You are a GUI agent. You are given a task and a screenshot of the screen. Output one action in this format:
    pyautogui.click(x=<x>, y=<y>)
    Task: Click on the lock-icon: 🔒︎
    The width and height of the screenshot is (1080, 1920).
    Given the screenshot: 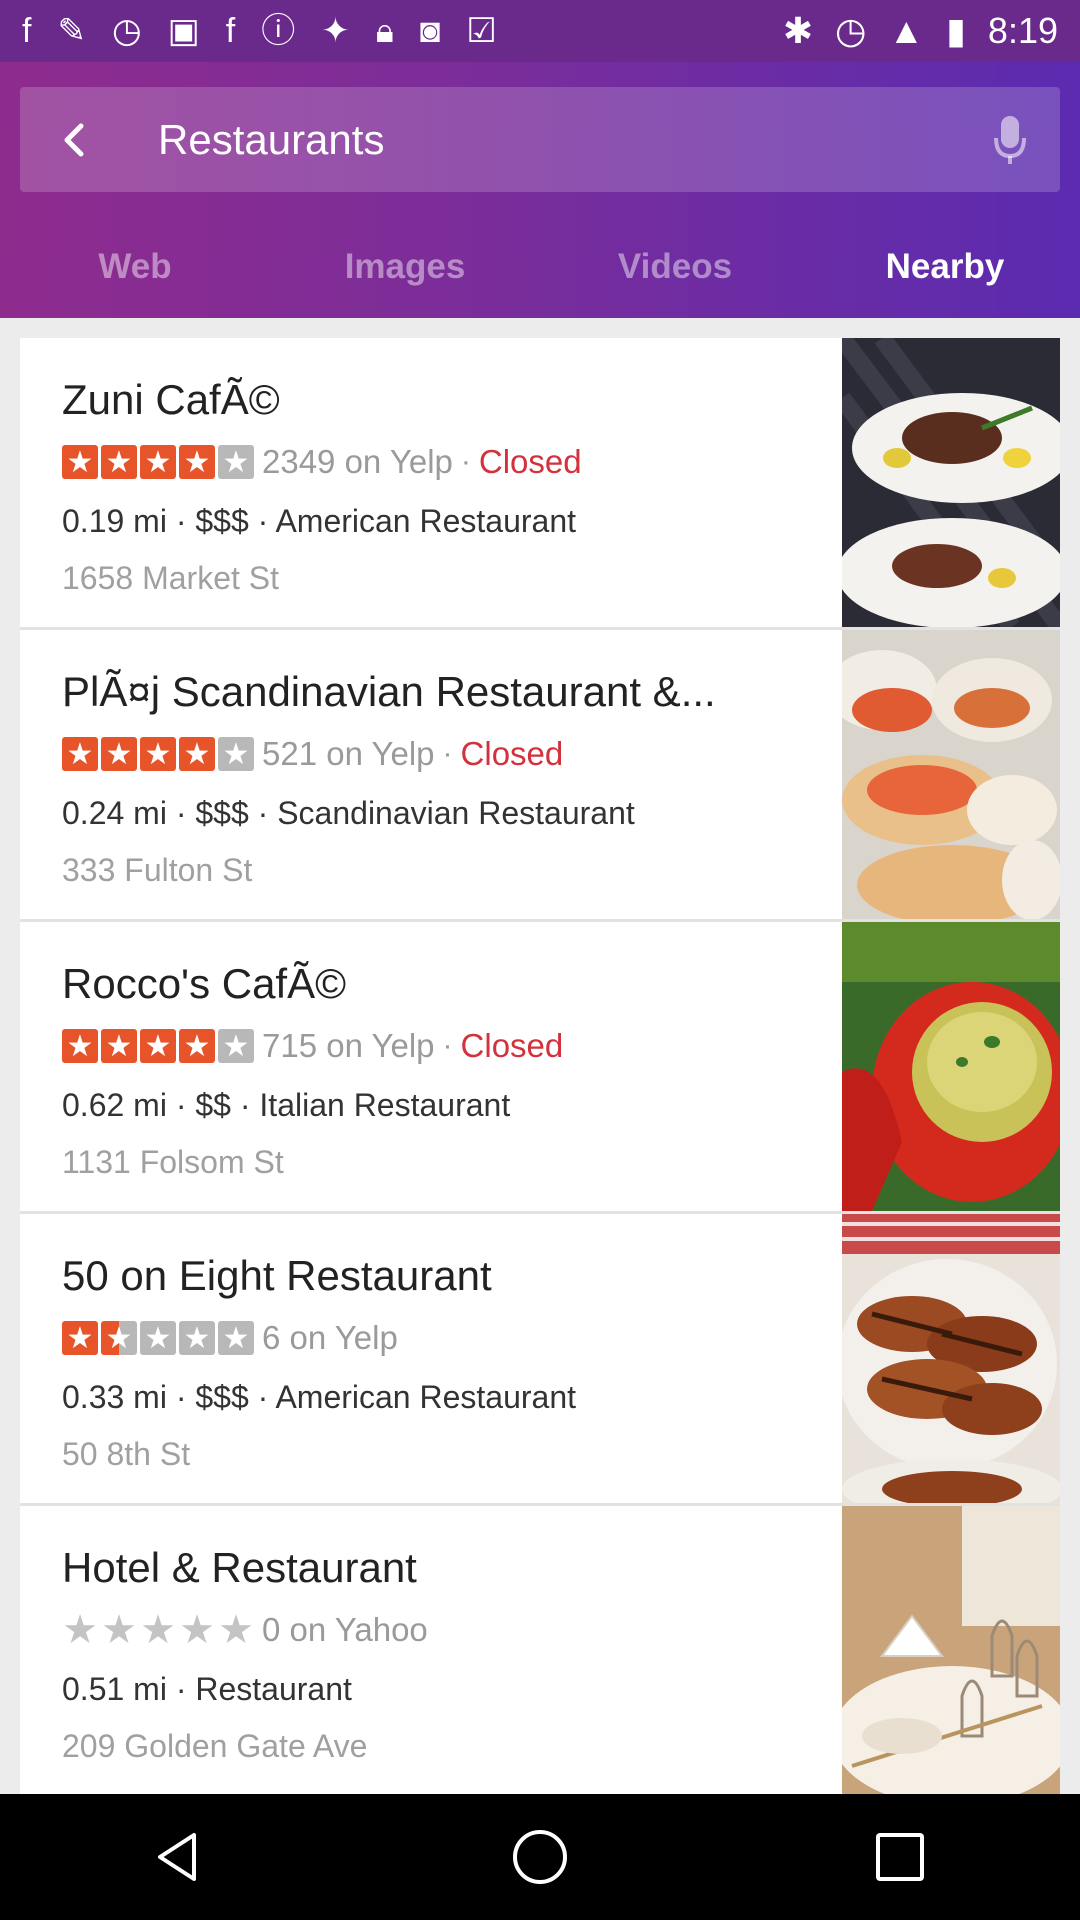 What is the action you would take?
    pyautogui.click(x=384, y=31)
    